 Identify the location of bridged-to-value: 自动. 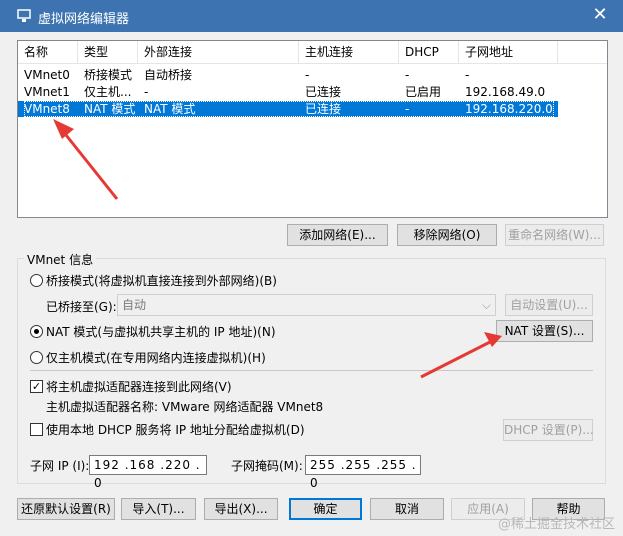
(134, 305).